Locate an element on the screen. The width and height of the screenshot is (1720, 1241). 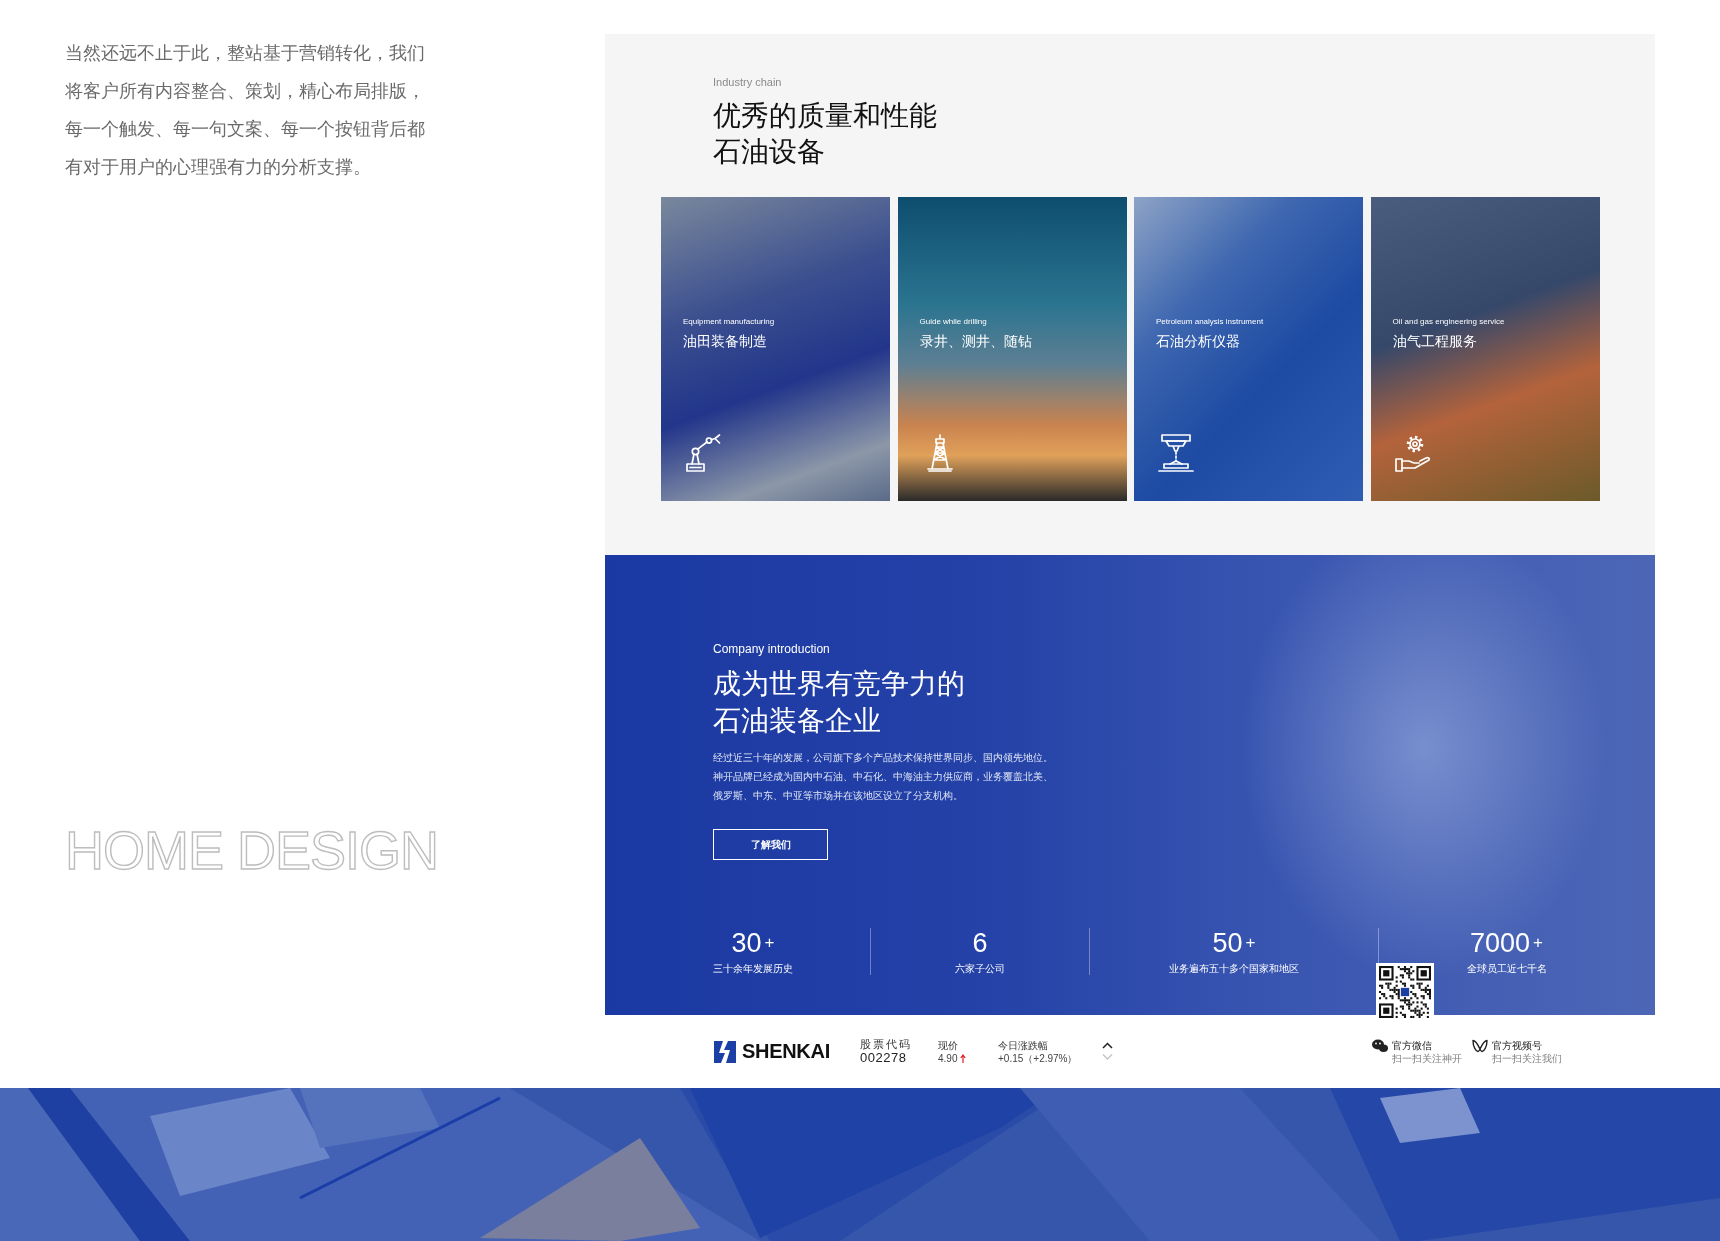
stat-value: 30$^{+}$ is located at coordinates (753, 943).